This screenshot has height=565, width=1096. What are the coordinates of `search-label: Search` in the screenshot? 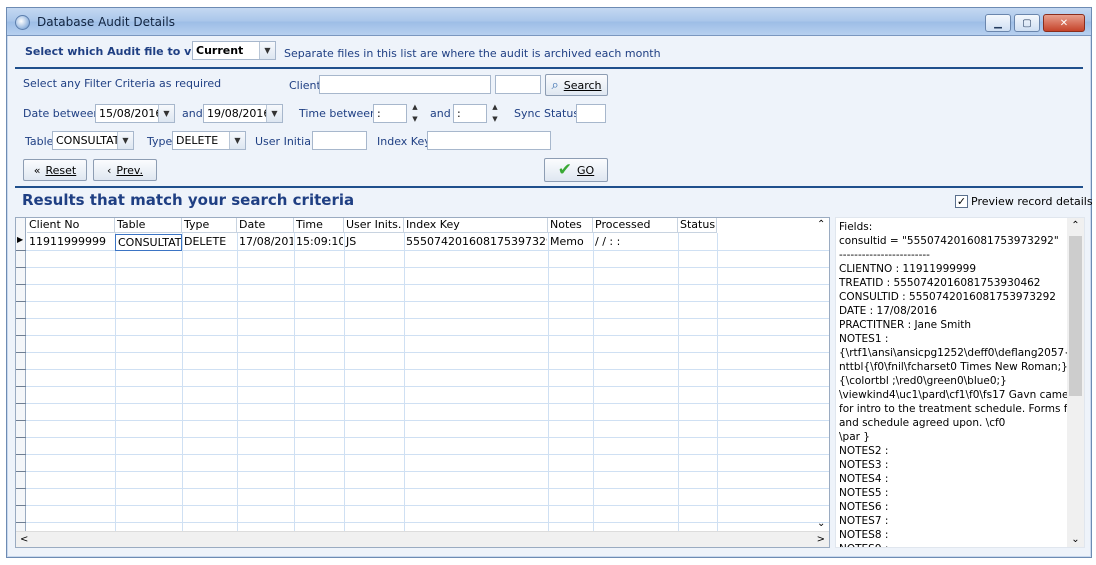 It's located at (582, 85).